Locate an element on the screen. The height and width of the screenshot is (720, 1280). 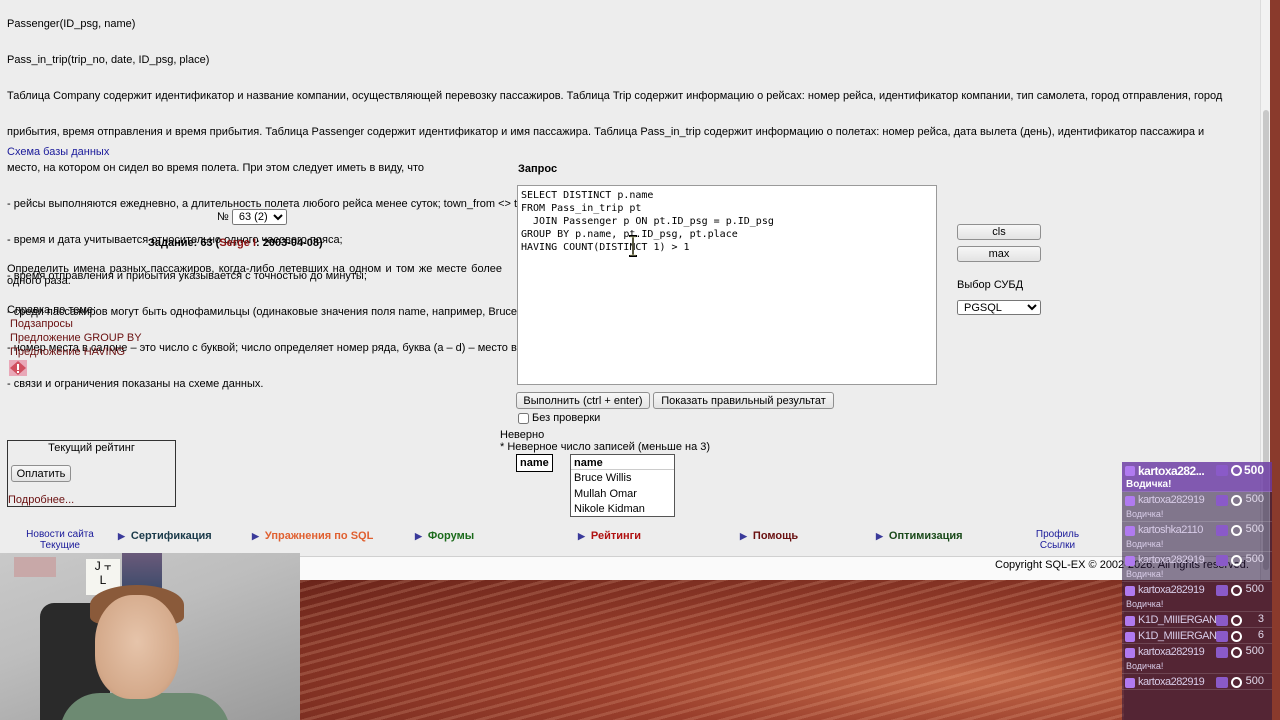
webcam-overlay: J ⫟ L is located at coordinates (150, 636).